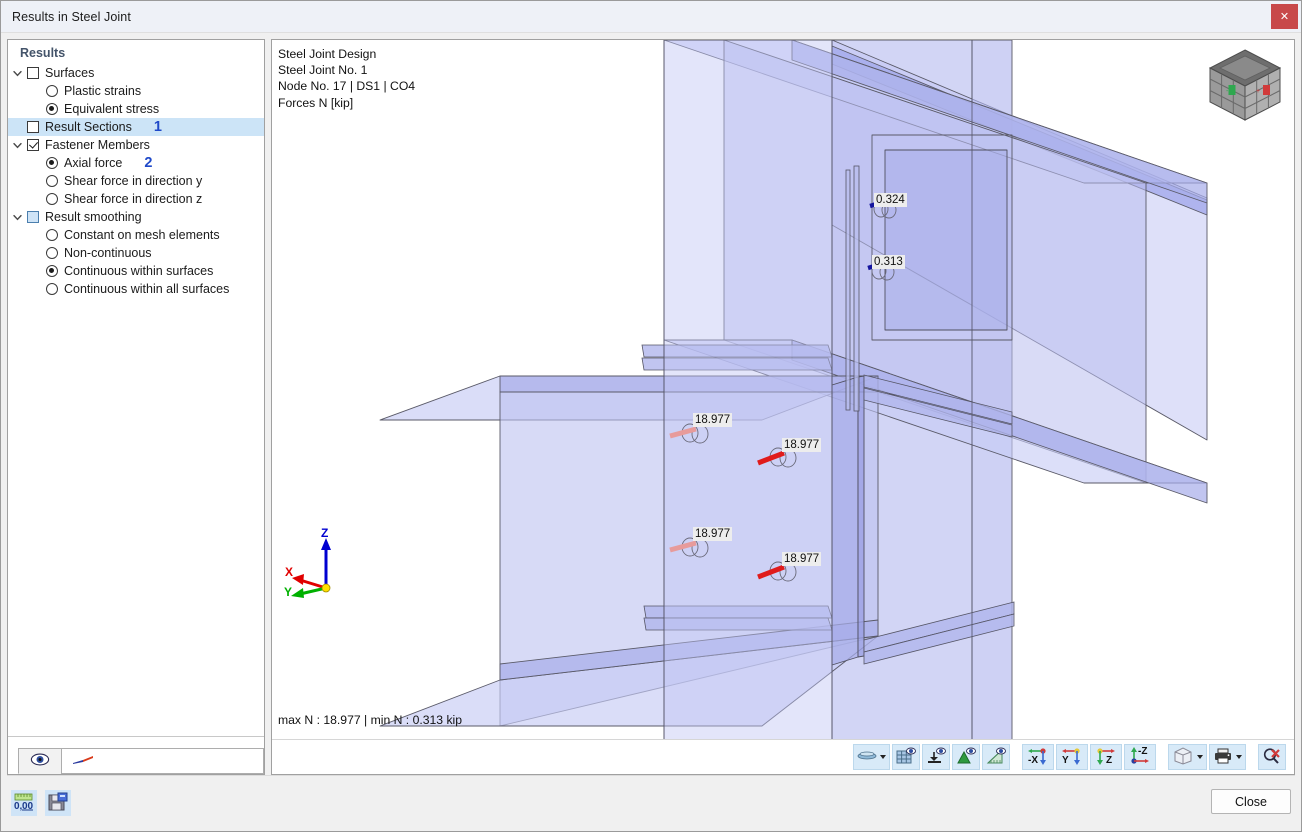 This screenshot has width=1302, height=832. I want to click on tree-item-equivalent-stress: Equivalent stress, so click(136, 109).